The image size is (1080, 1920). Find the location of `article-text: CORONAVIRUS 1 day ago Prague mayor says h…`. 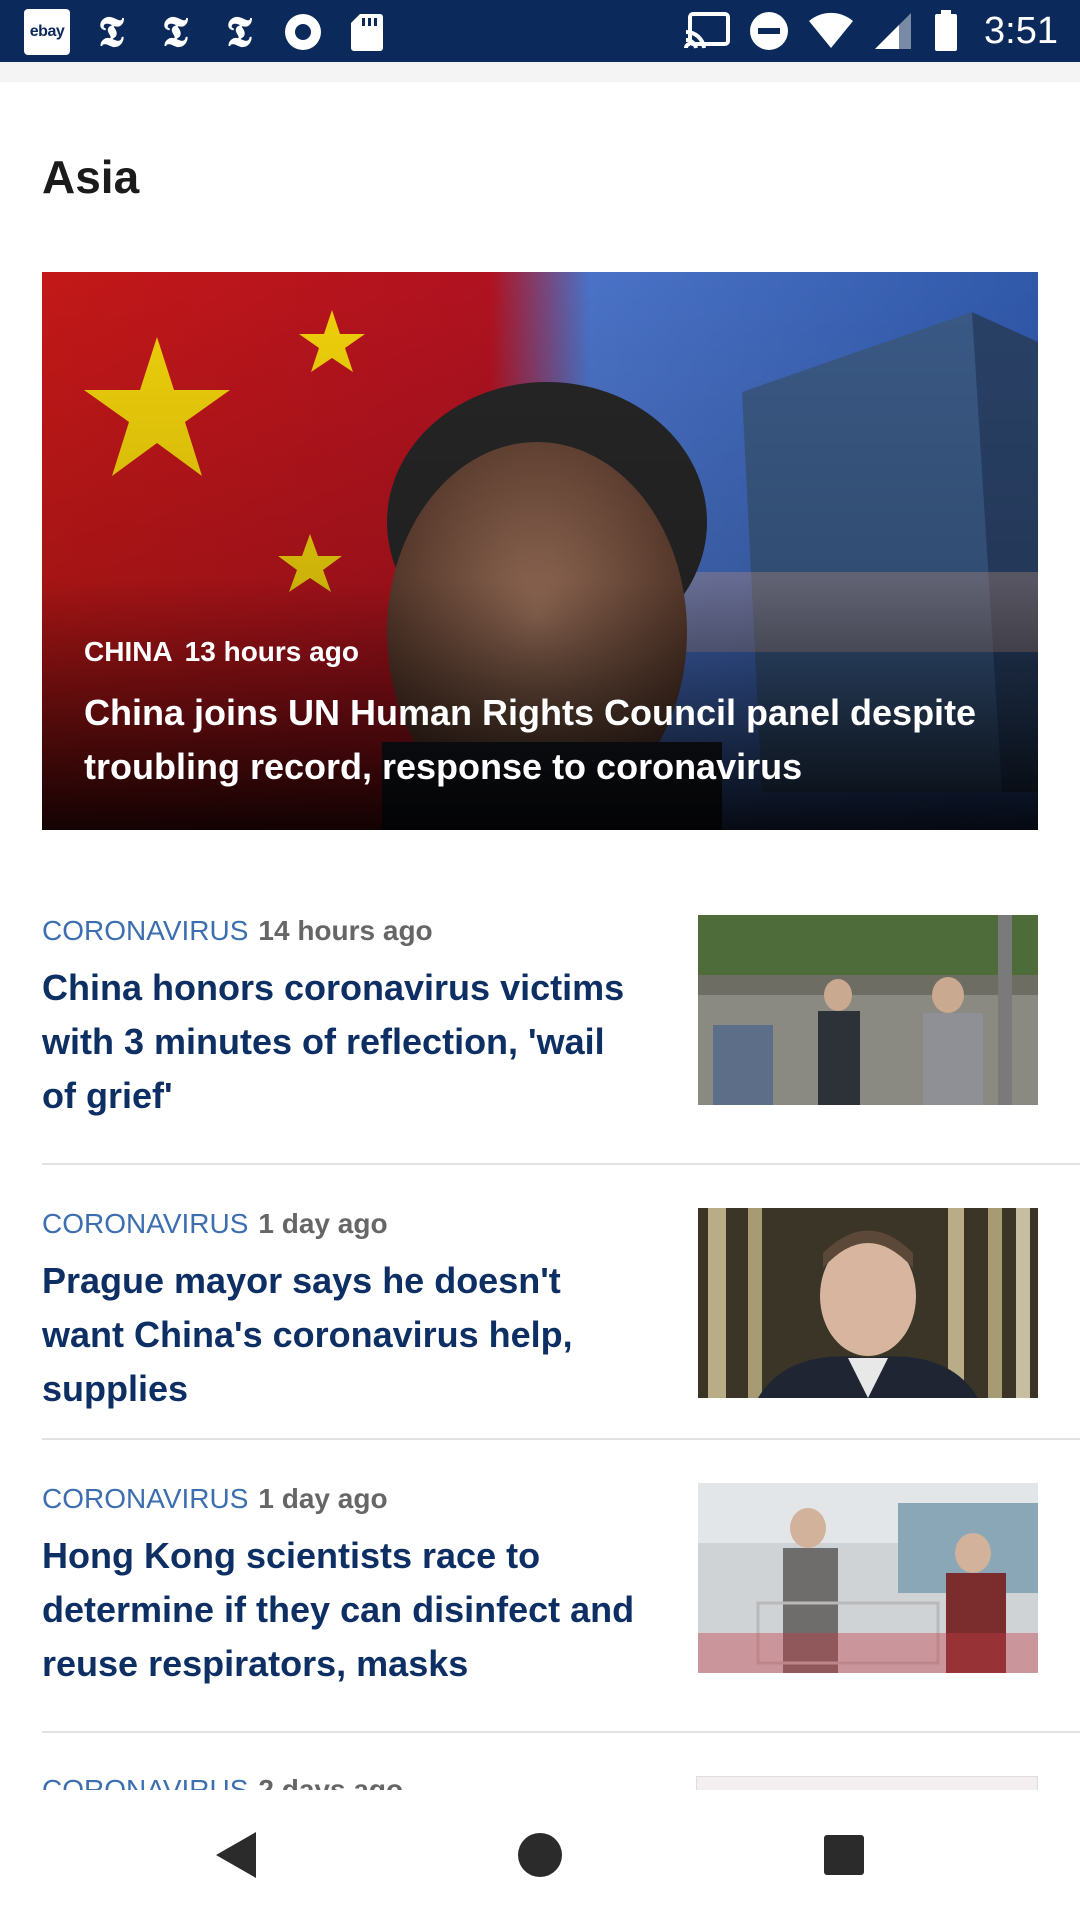

article-text: CORONAVIRUS 1 day ago Prague mayor says h… is located at coordinates (342, 1312).